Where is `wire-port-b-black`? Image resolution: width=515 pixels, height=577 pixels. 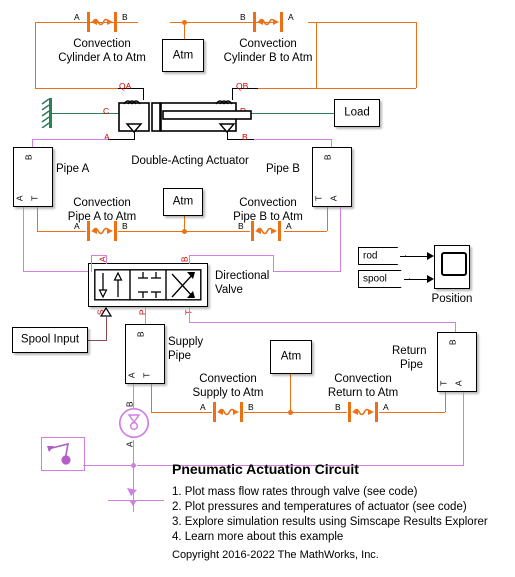 wire-port-b-black is located at coordinates (240, 139).